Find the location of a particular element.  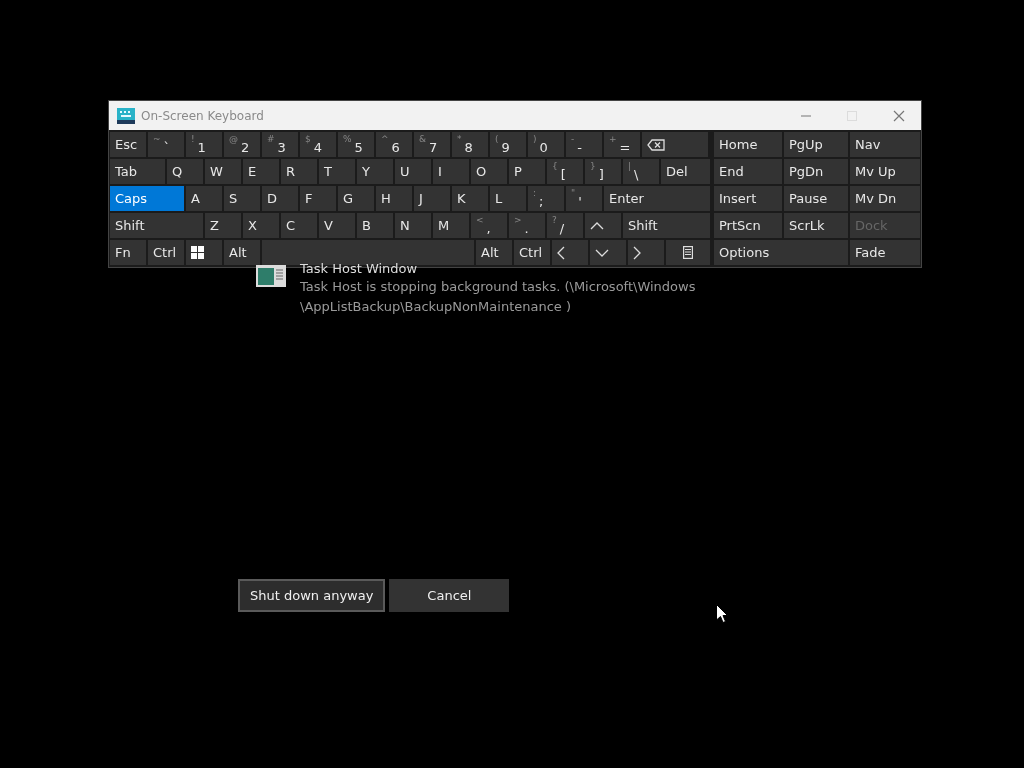

key: Del is located at coordinates (685, 171).